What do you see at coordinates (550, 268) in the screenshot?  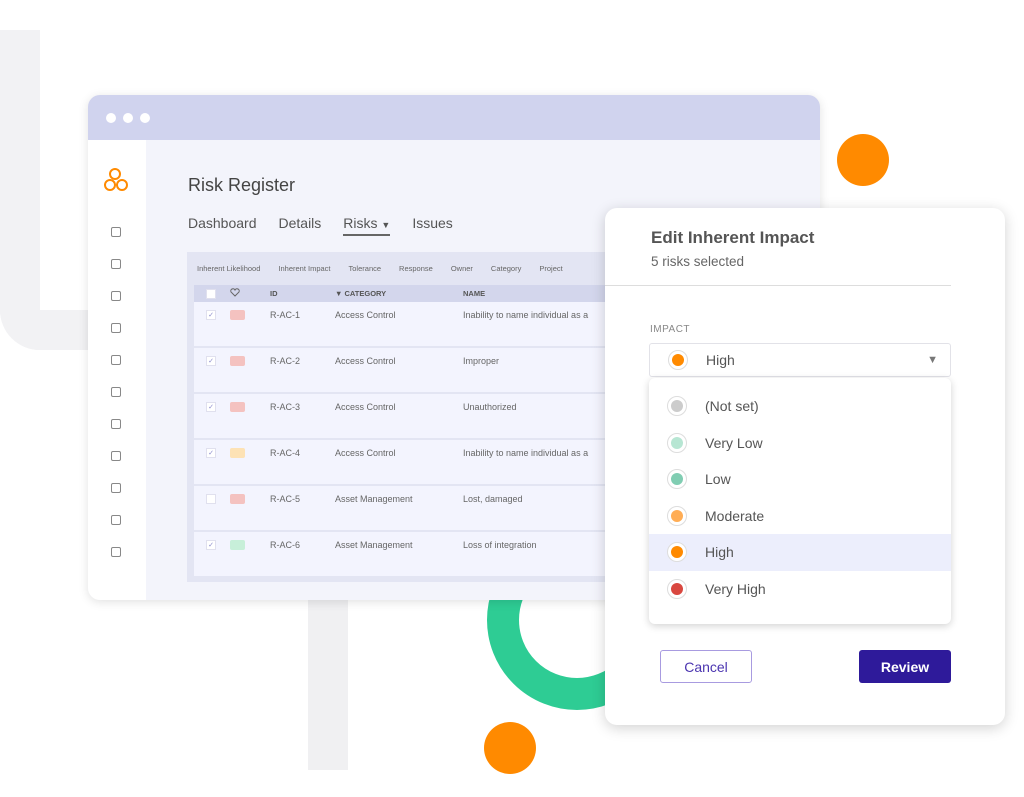 I see `filter-6: Project` at bounding box center [550, 268].